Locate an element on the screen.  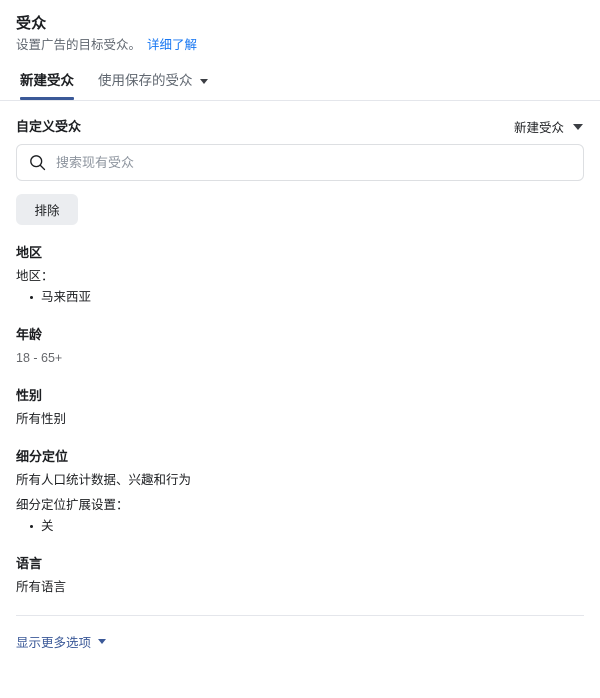
section-detailed-targeting-line-1: 所有人口统计数据、兴趣和行为 is located at coordinates (104, 480).